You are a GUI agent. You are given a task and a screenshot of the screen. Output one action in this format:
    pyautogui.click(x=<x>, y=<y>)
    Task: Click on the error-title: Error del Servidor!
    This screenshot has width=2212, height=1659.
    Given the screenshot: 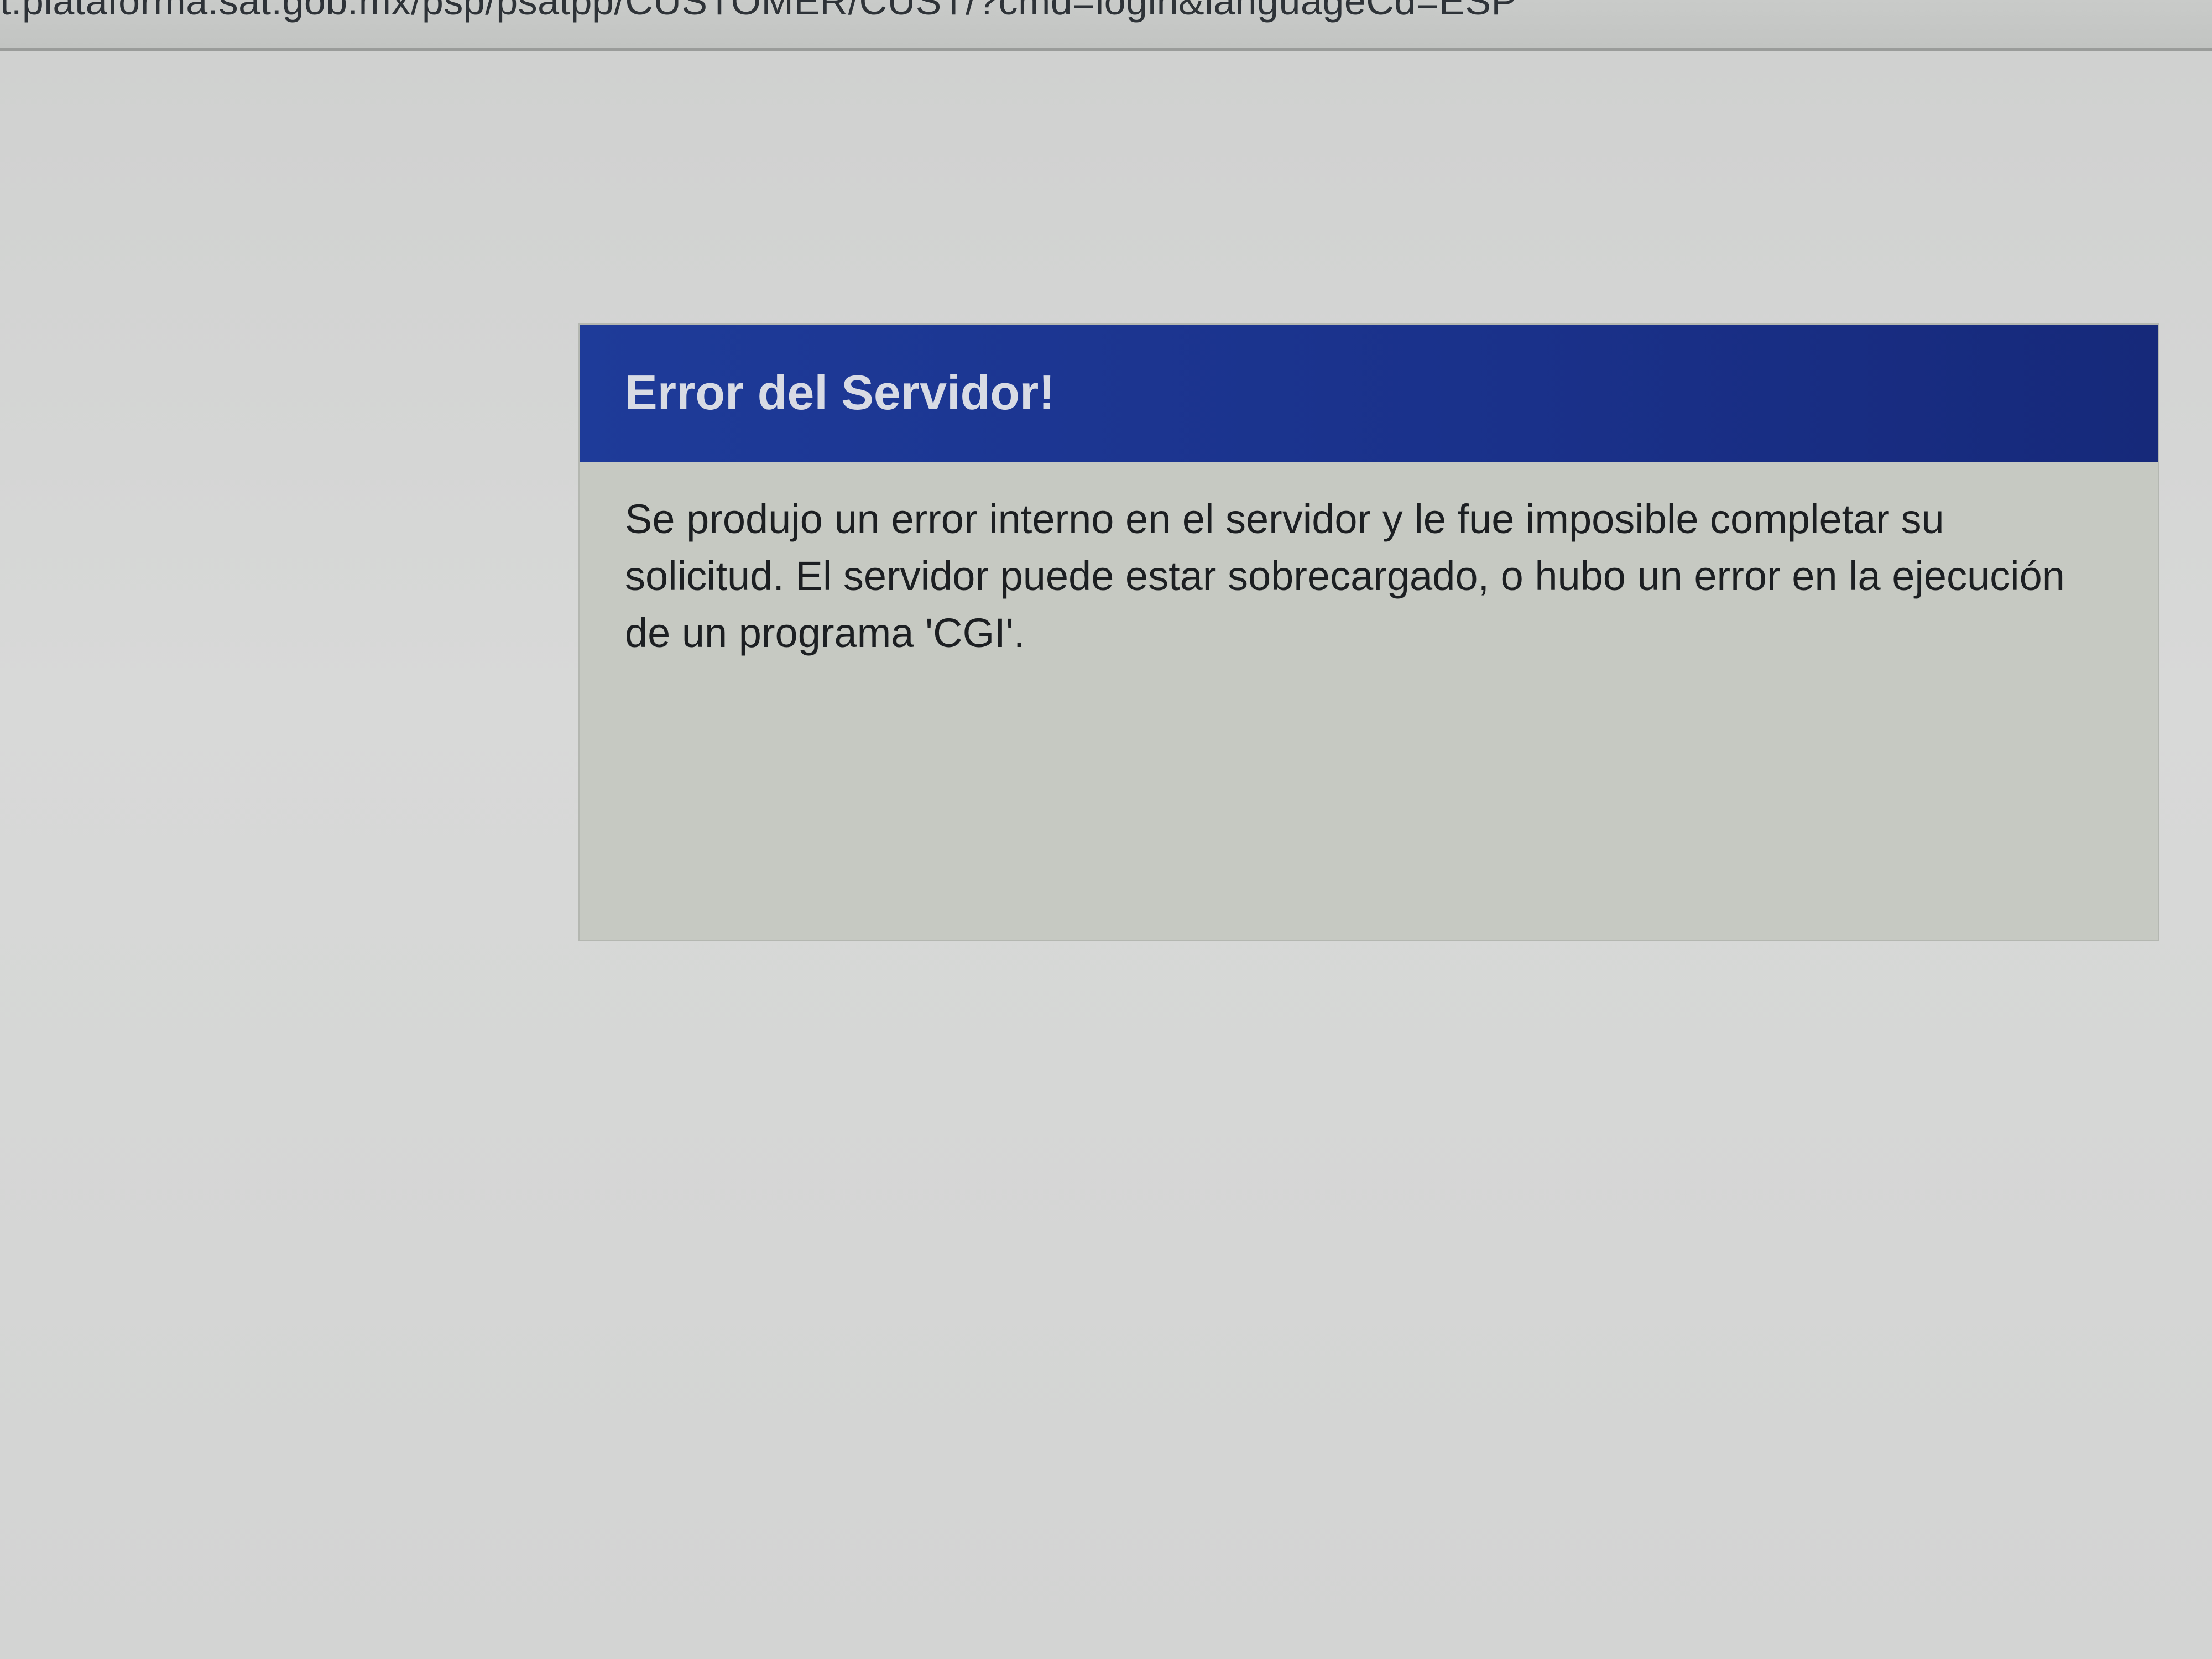 What is the action you would take?
    pyautogui.click(x=840, y=392)
    